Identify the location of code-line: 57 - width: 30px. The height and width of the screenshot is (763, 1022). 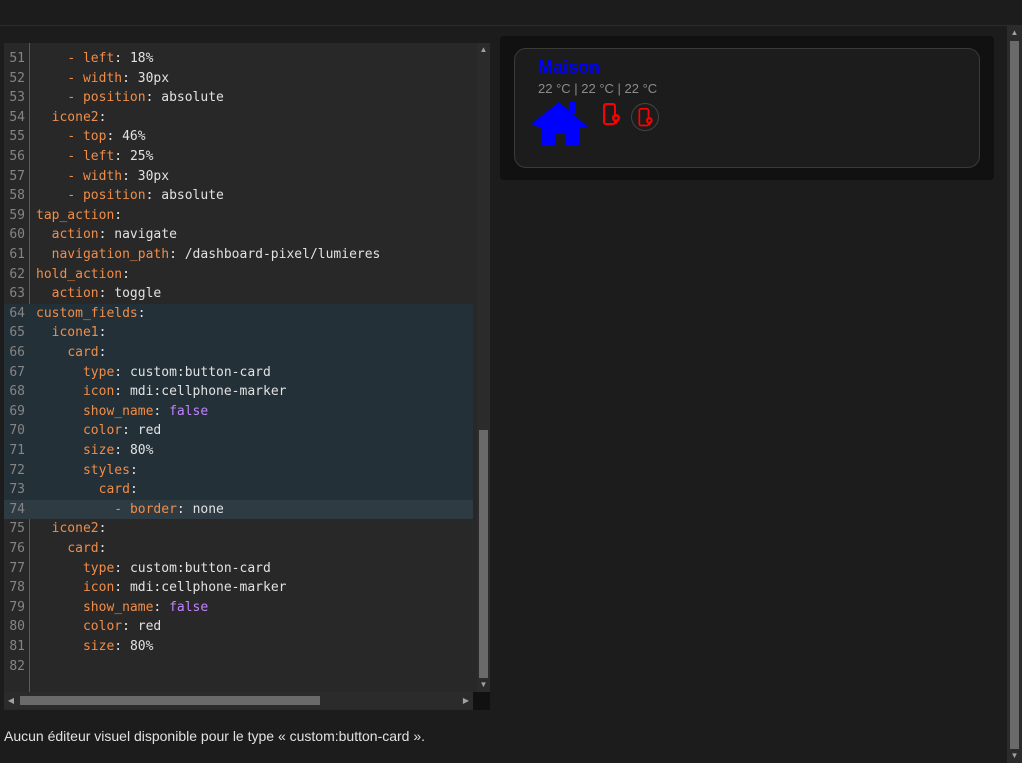
(238, 177).